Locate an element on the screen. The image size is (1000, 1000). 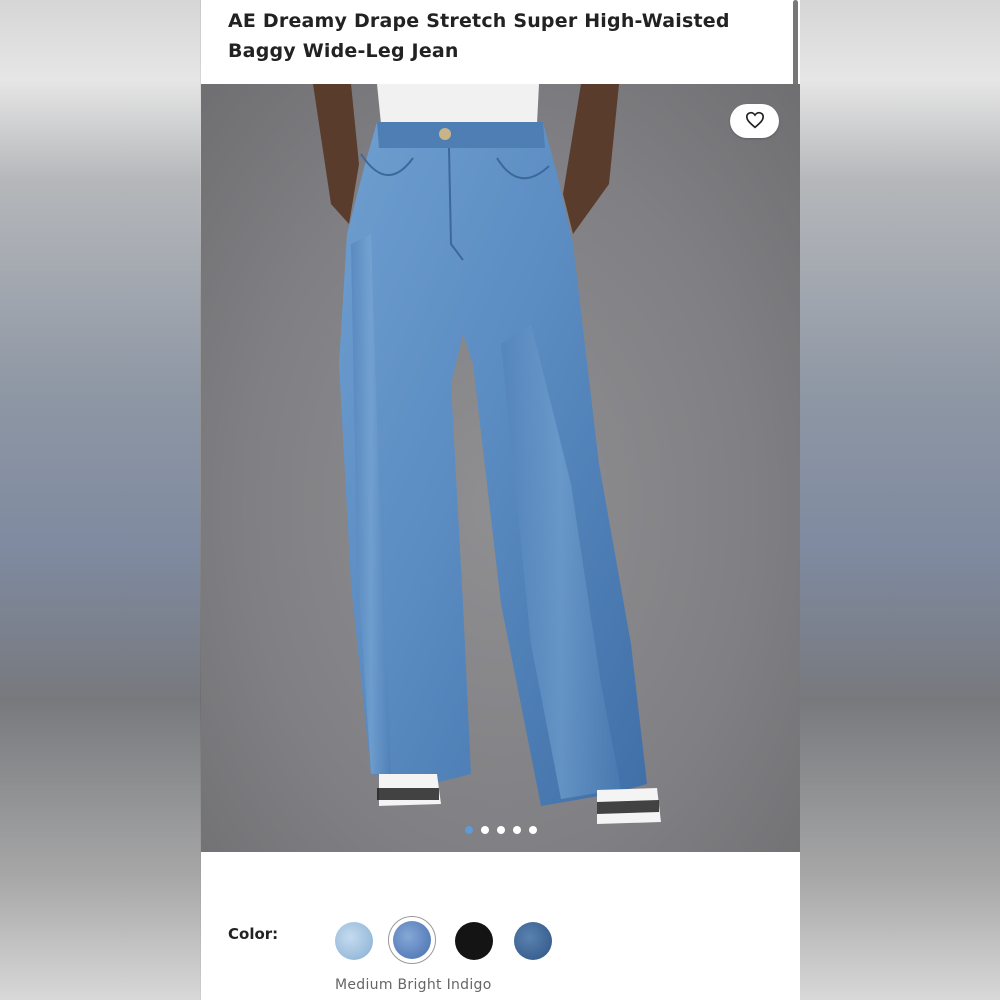
heart-outline-icon is located at coordinates (755, 121).